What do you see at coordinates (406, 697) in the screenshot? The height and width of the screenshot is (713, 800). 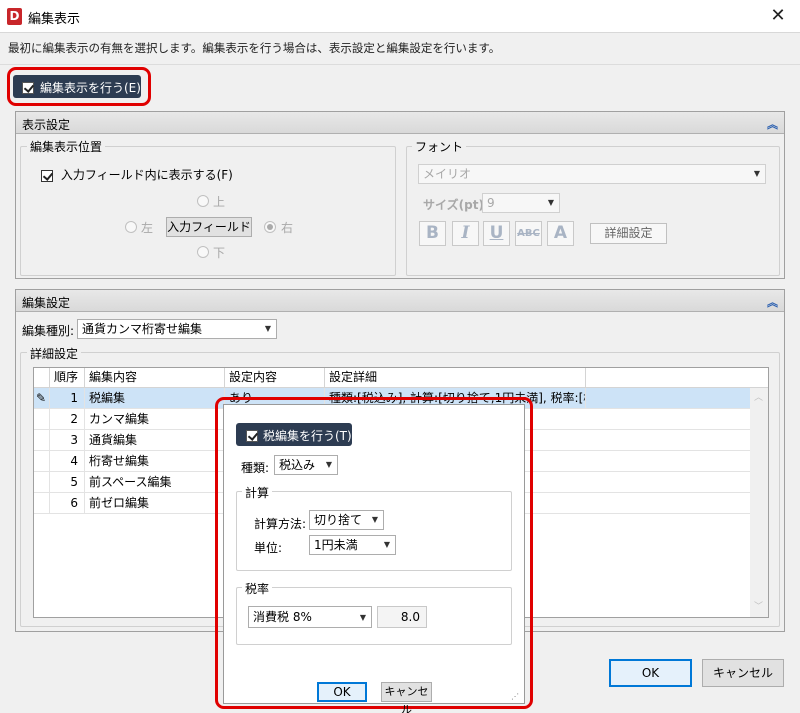 I see `popup-cancel-button: キャンセル` at bounding box center [406, 697].